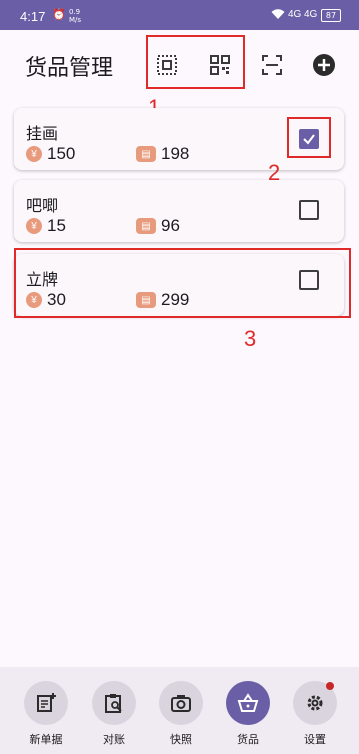  I want to click on signal-2: 4G, so click(311, 14).